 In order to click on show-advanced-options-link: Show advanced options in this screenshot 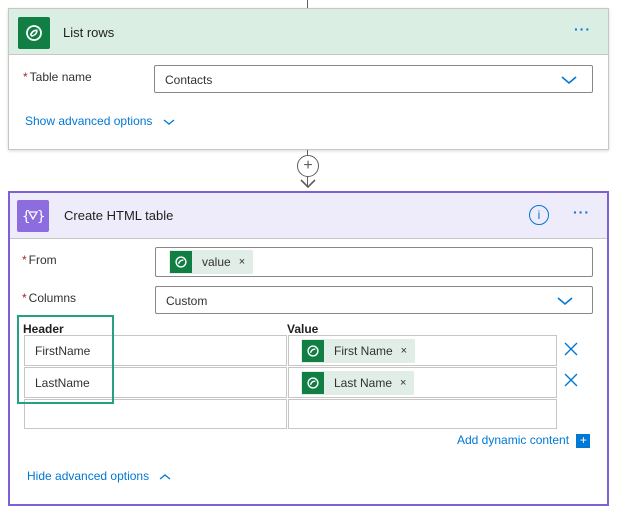, I will do `click(100, 121)`.